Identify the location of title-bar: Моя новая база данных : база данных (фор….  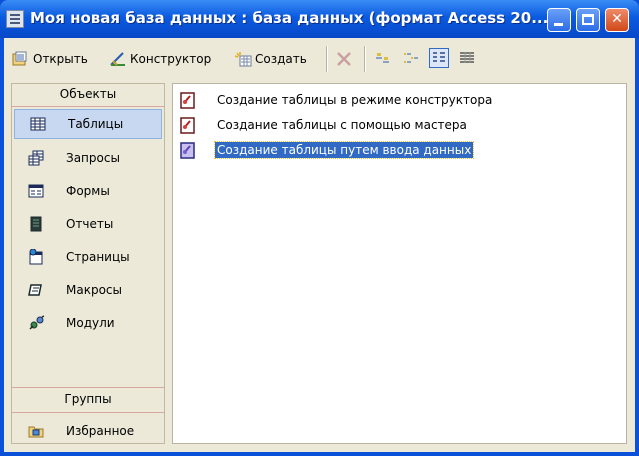
(319, 19).